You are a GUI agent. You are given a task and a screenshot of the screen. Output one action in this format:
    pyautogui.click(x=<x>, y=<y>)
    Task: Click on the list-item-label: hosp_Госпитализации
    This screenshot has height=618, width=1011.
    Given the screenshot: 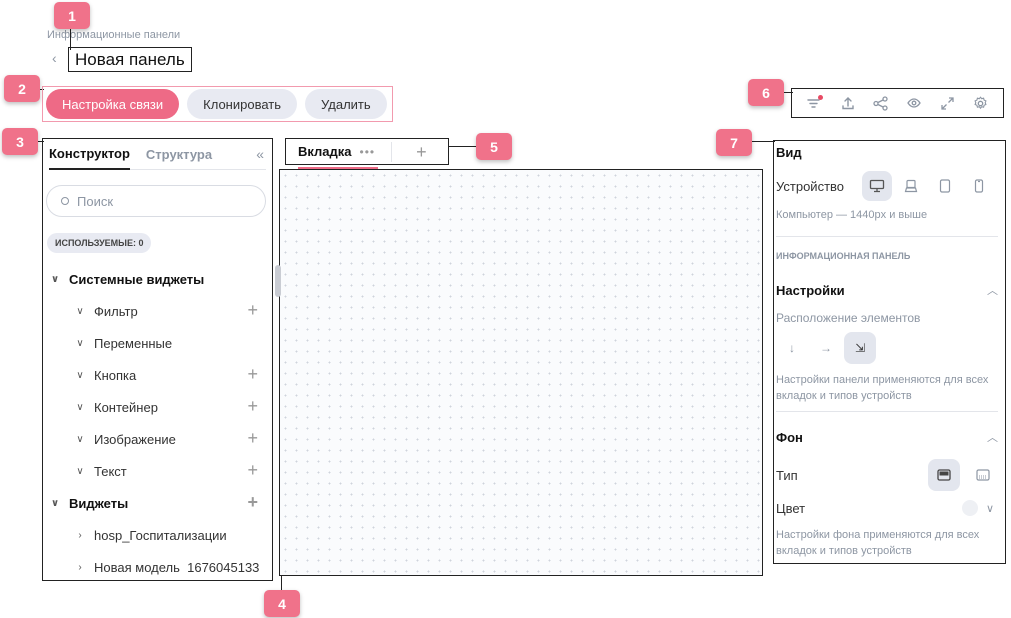 What is the action you would take?
    pyautogui.click(x=160, y=535)
    